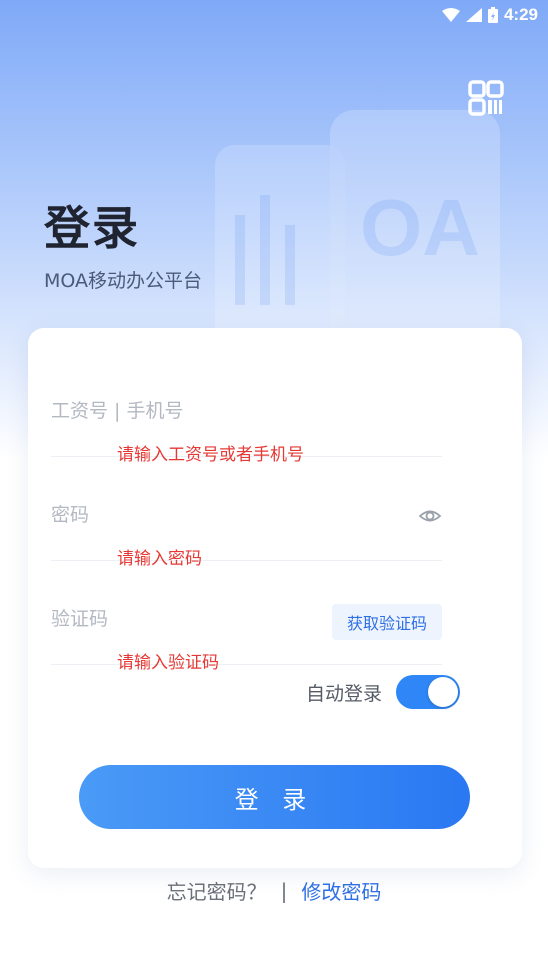  What do you see at coordinates (473, 15) in the screenshot?
I see `signal-icon` at bounding box center [473, 15].